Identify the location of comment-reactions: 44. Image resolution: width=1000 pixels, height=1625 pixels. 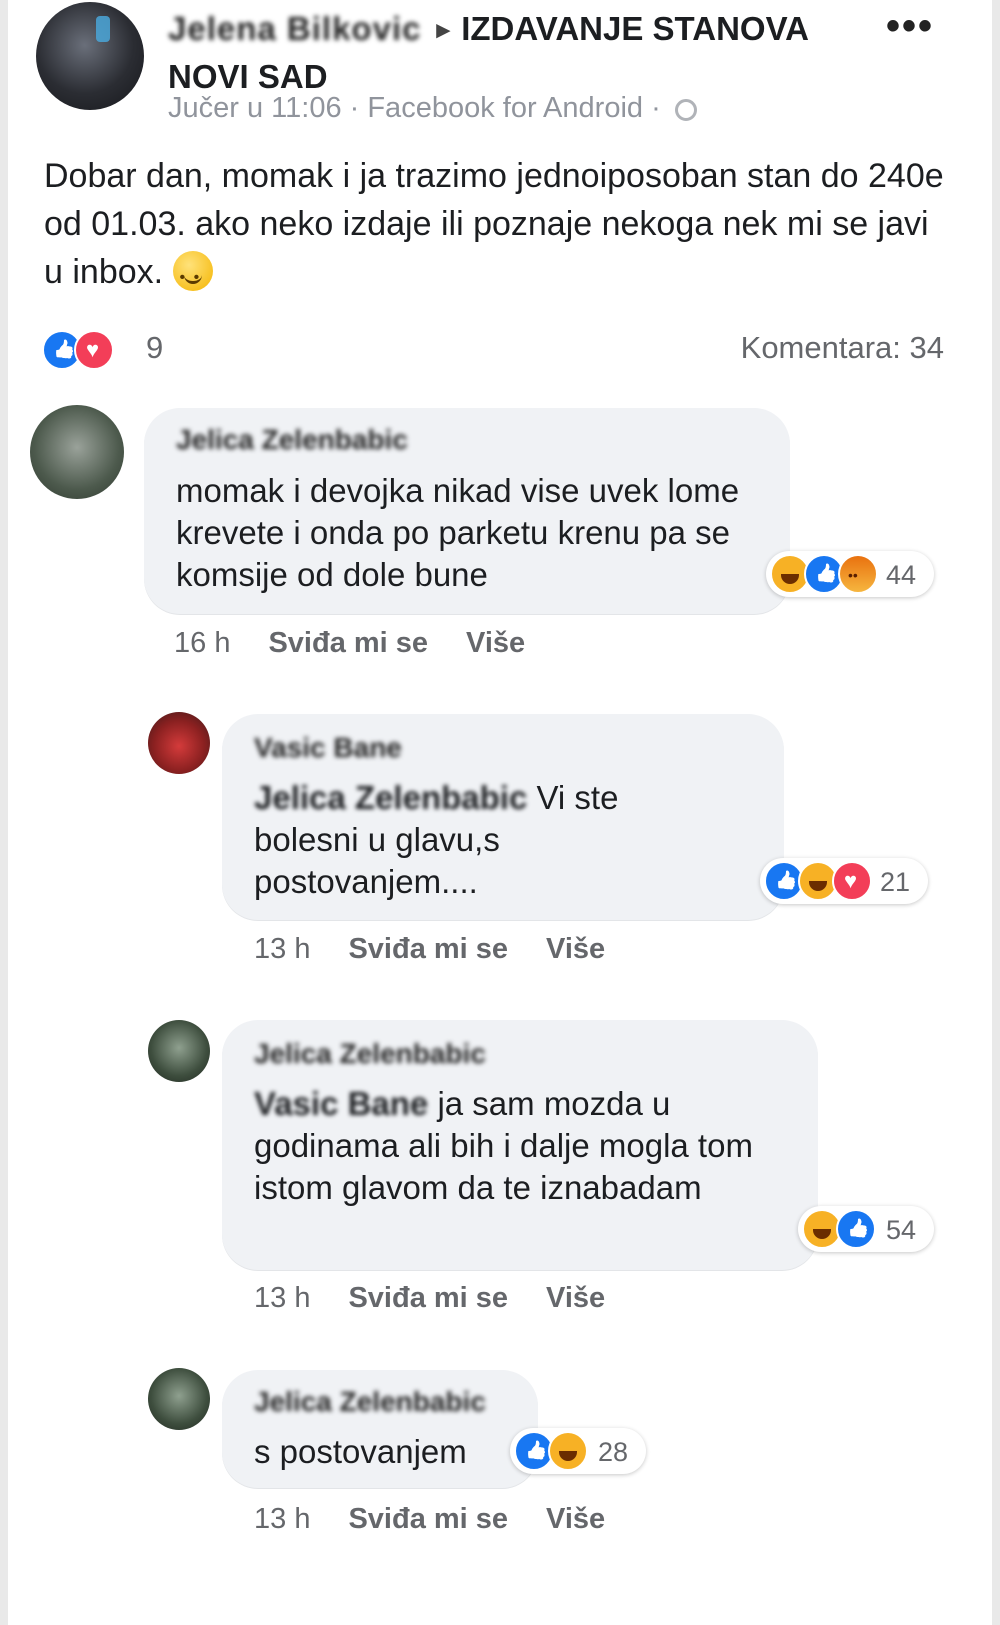
(850, 574).